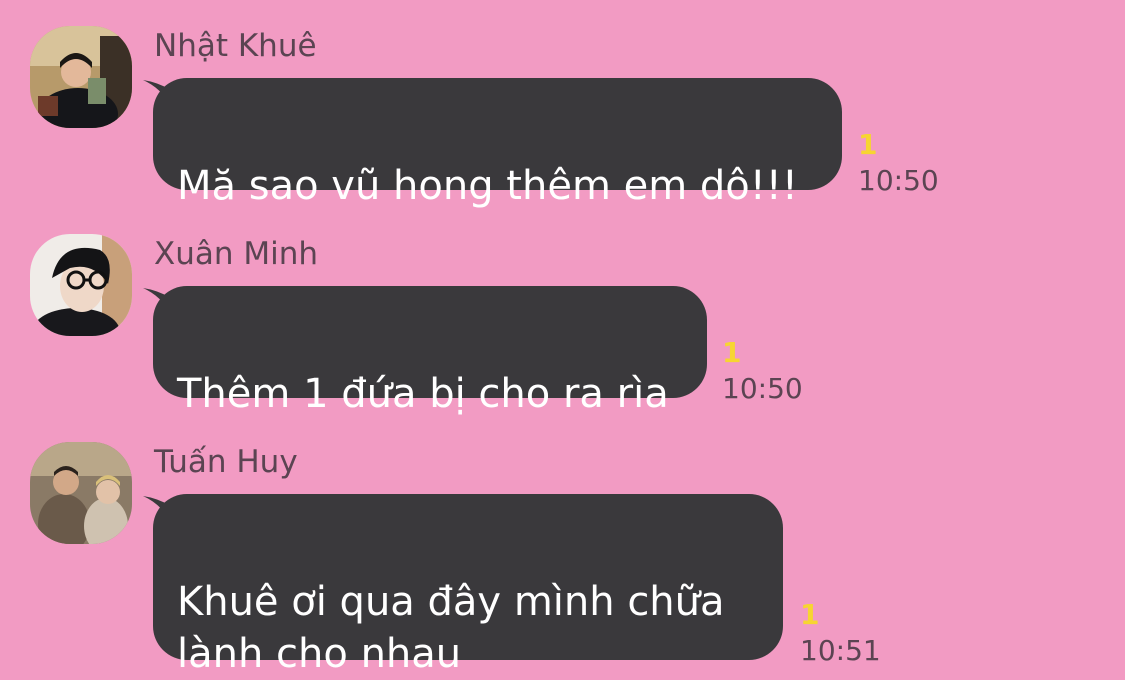 This screenshot has width=1125, height=680. What do you see at coordinates (840, 650) in the screenshot?
I see `timestamp: 10:51` at bounding box center [840, 650].